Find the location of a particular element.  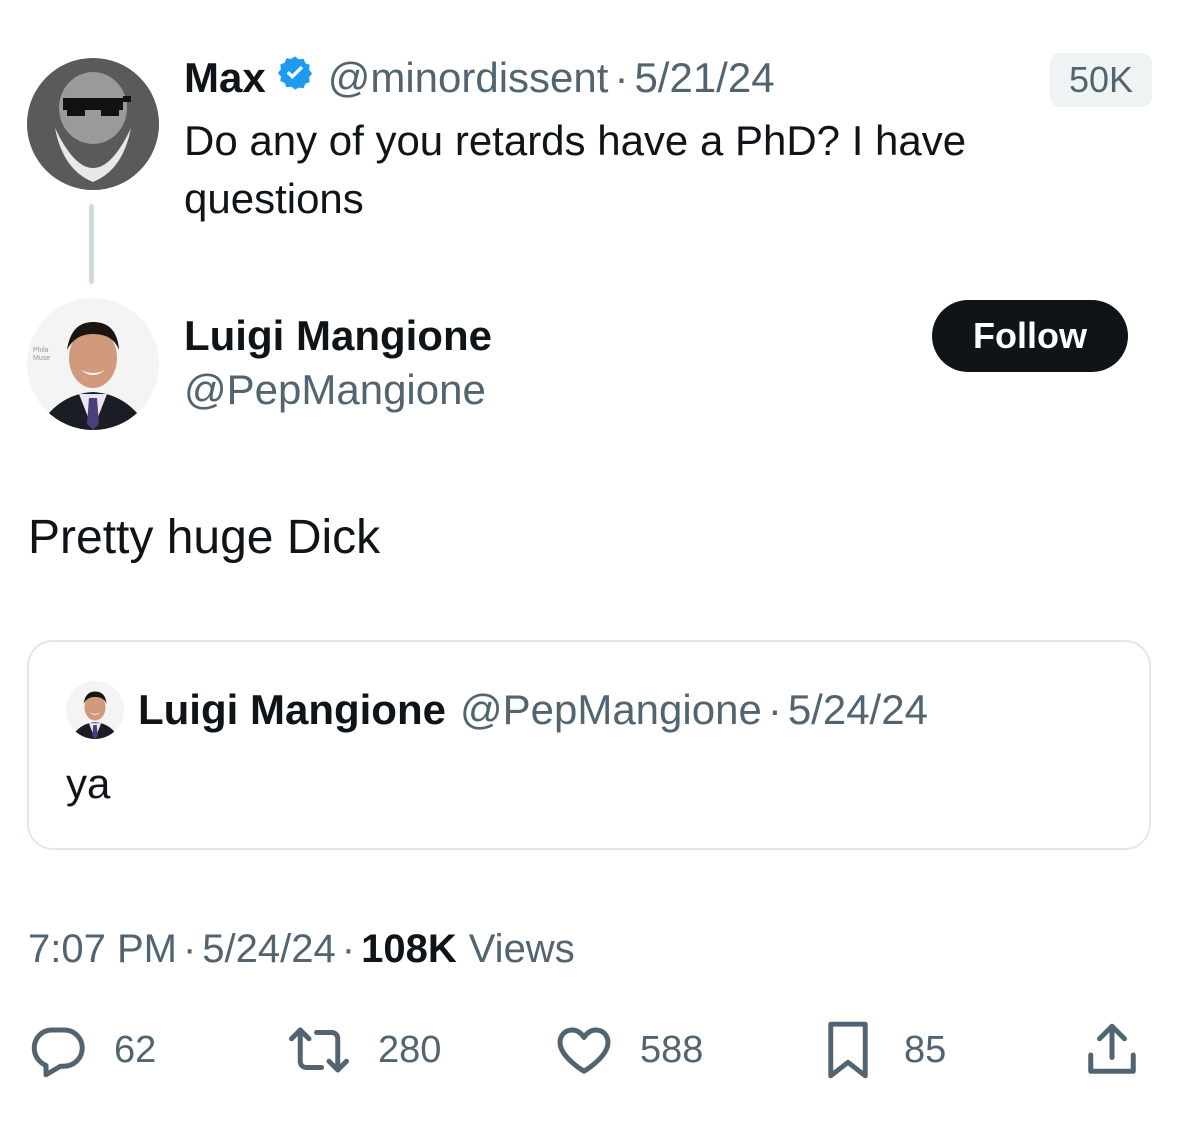

views-label: Views is located at coordinates (521, 948).